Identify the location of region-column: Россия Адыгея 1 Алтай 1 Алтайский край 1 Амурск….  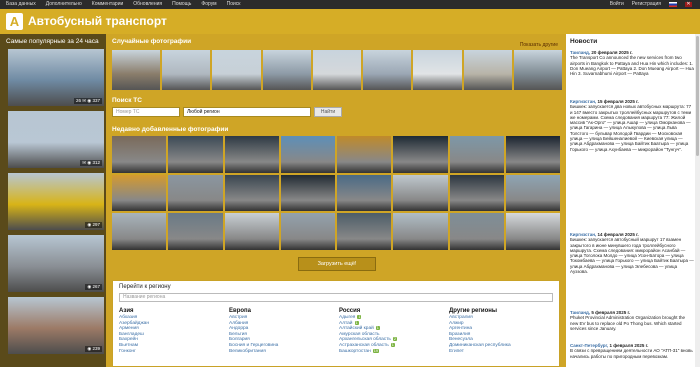
(393, 331).